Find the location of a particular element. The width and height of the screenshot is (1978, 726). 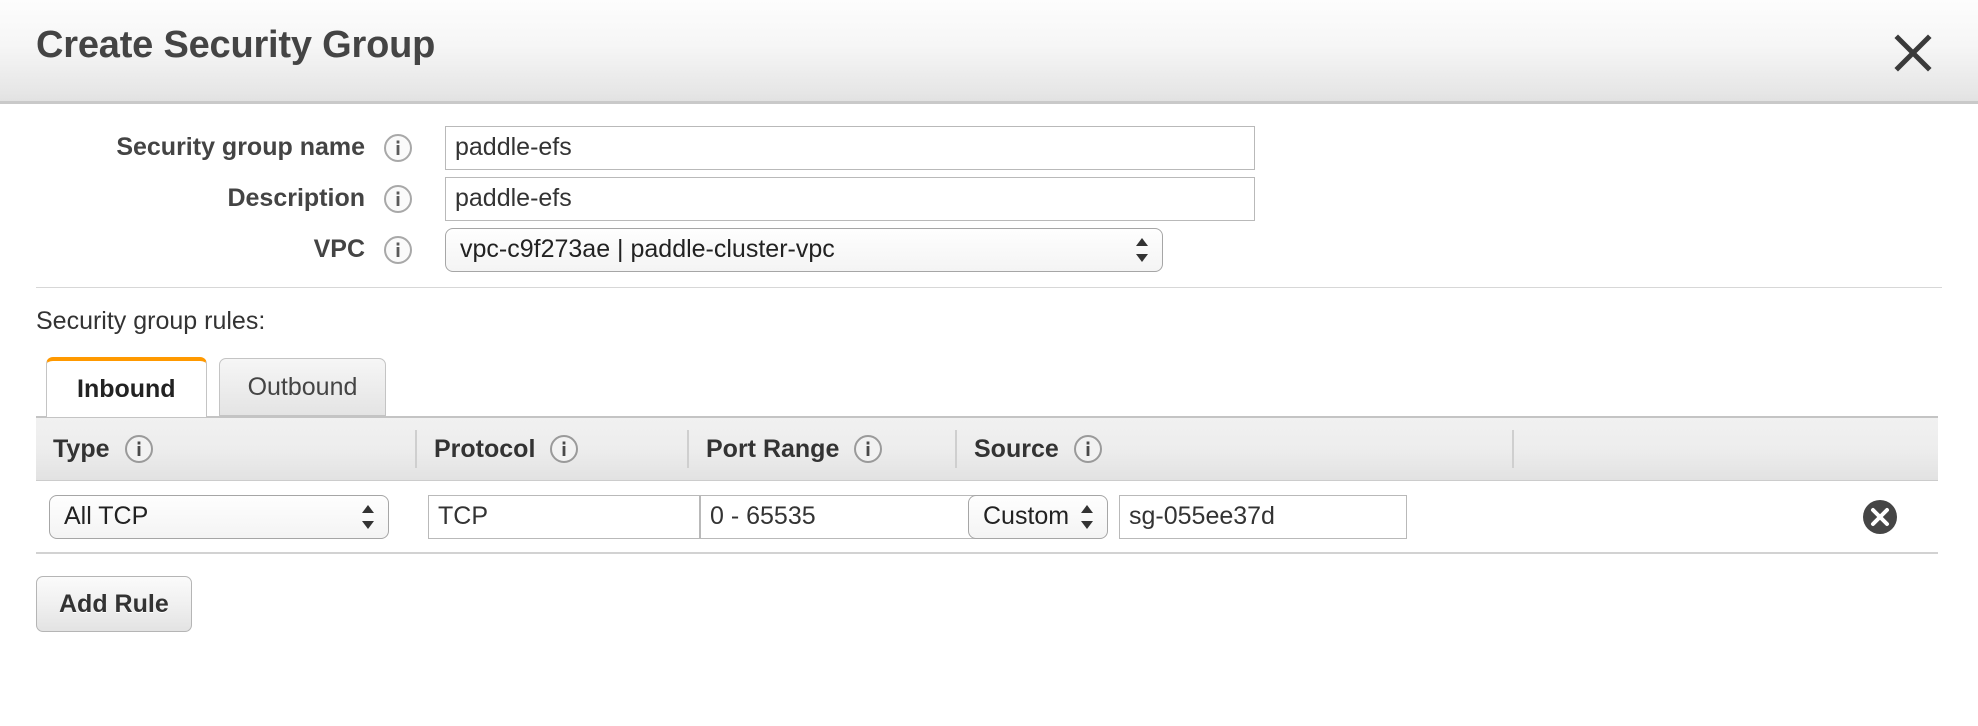

rule-port-range-input is located at coordinates (840, 516).